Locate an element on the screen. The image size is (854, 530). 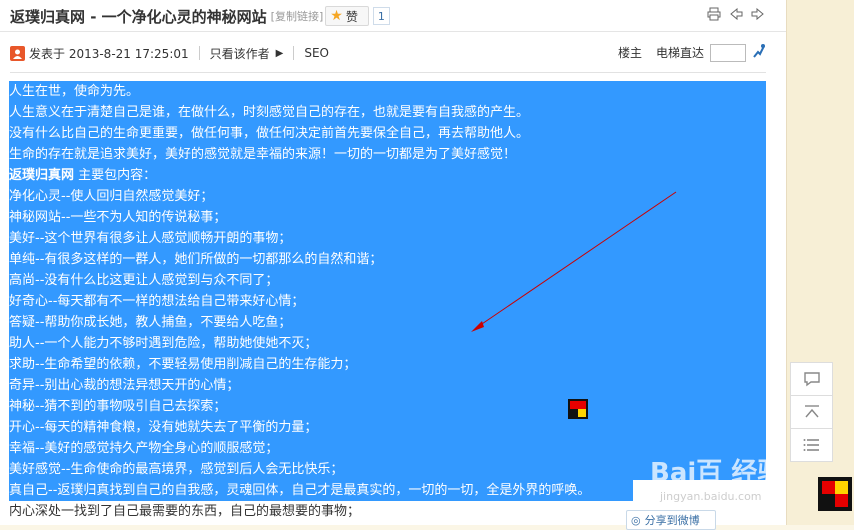
comment-icon is located at coordinates (811, 379).